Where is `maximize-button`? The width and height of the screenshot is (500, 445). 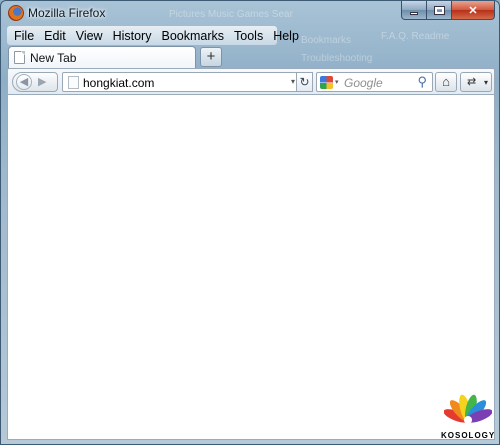 maximize-button is located at coordinates (439, 10).